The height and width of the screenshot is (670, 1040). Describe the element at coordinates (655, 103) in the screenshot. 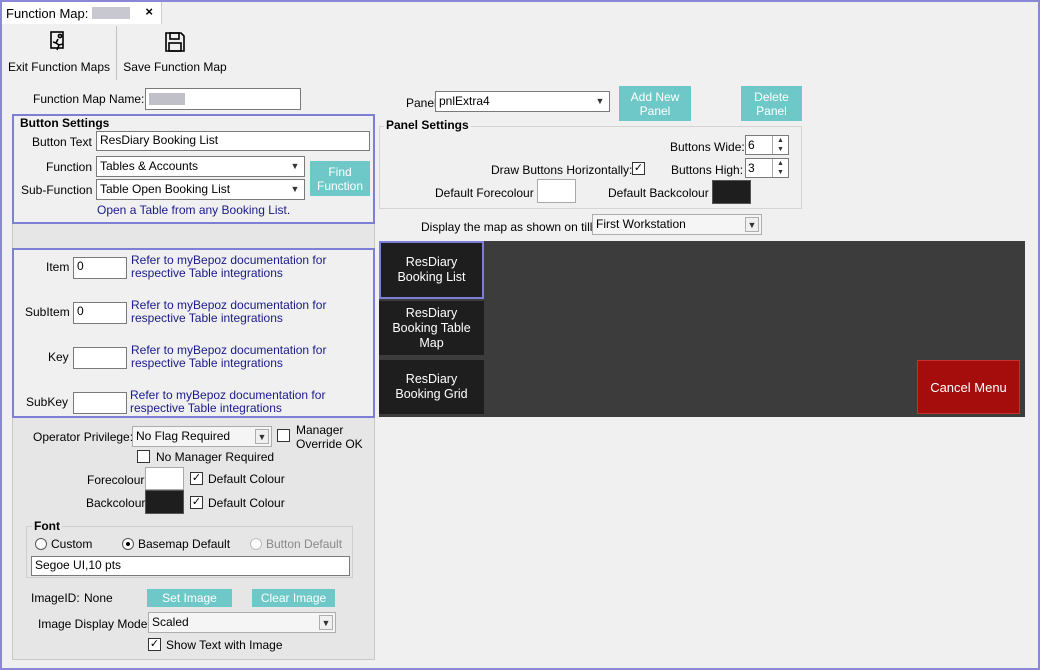

I see `add-new-panel-button: Add New Panel` at that location.